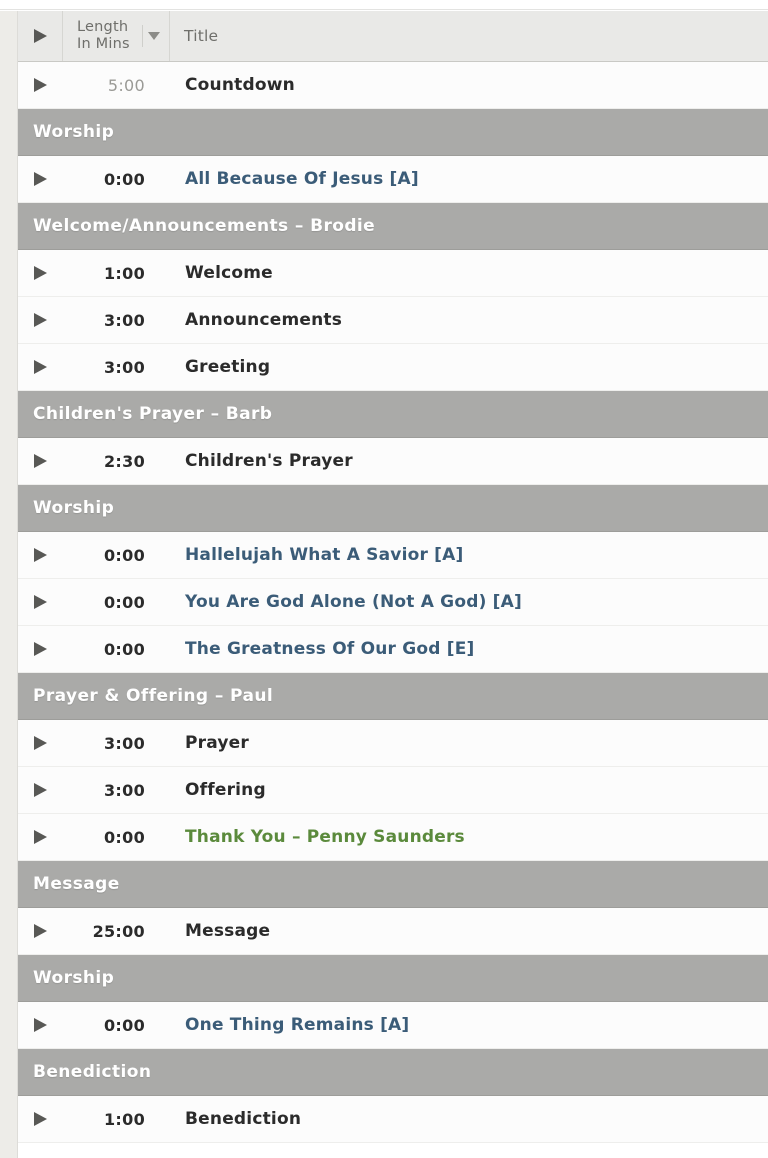 The height and width of the screenshot is (1158, 768). Describe the element at coordinates (225, 790) in the screenshot. I see `row-title-cell: Offering` at that location.